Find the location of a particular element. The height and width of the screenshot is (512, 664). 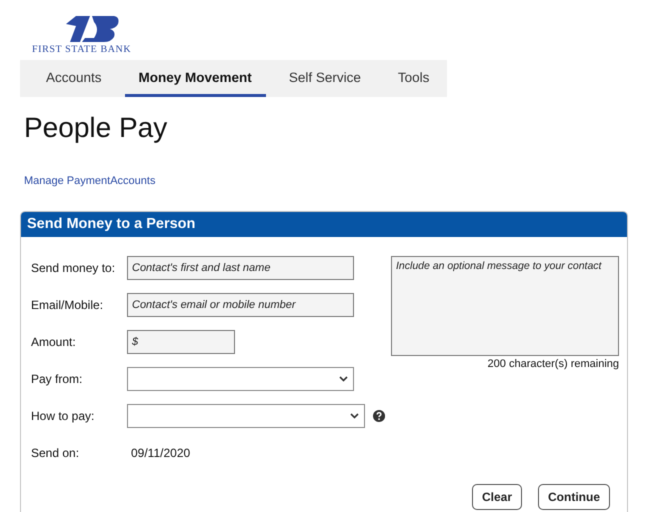

action-button: Continue is located at coordinates (574, 497).